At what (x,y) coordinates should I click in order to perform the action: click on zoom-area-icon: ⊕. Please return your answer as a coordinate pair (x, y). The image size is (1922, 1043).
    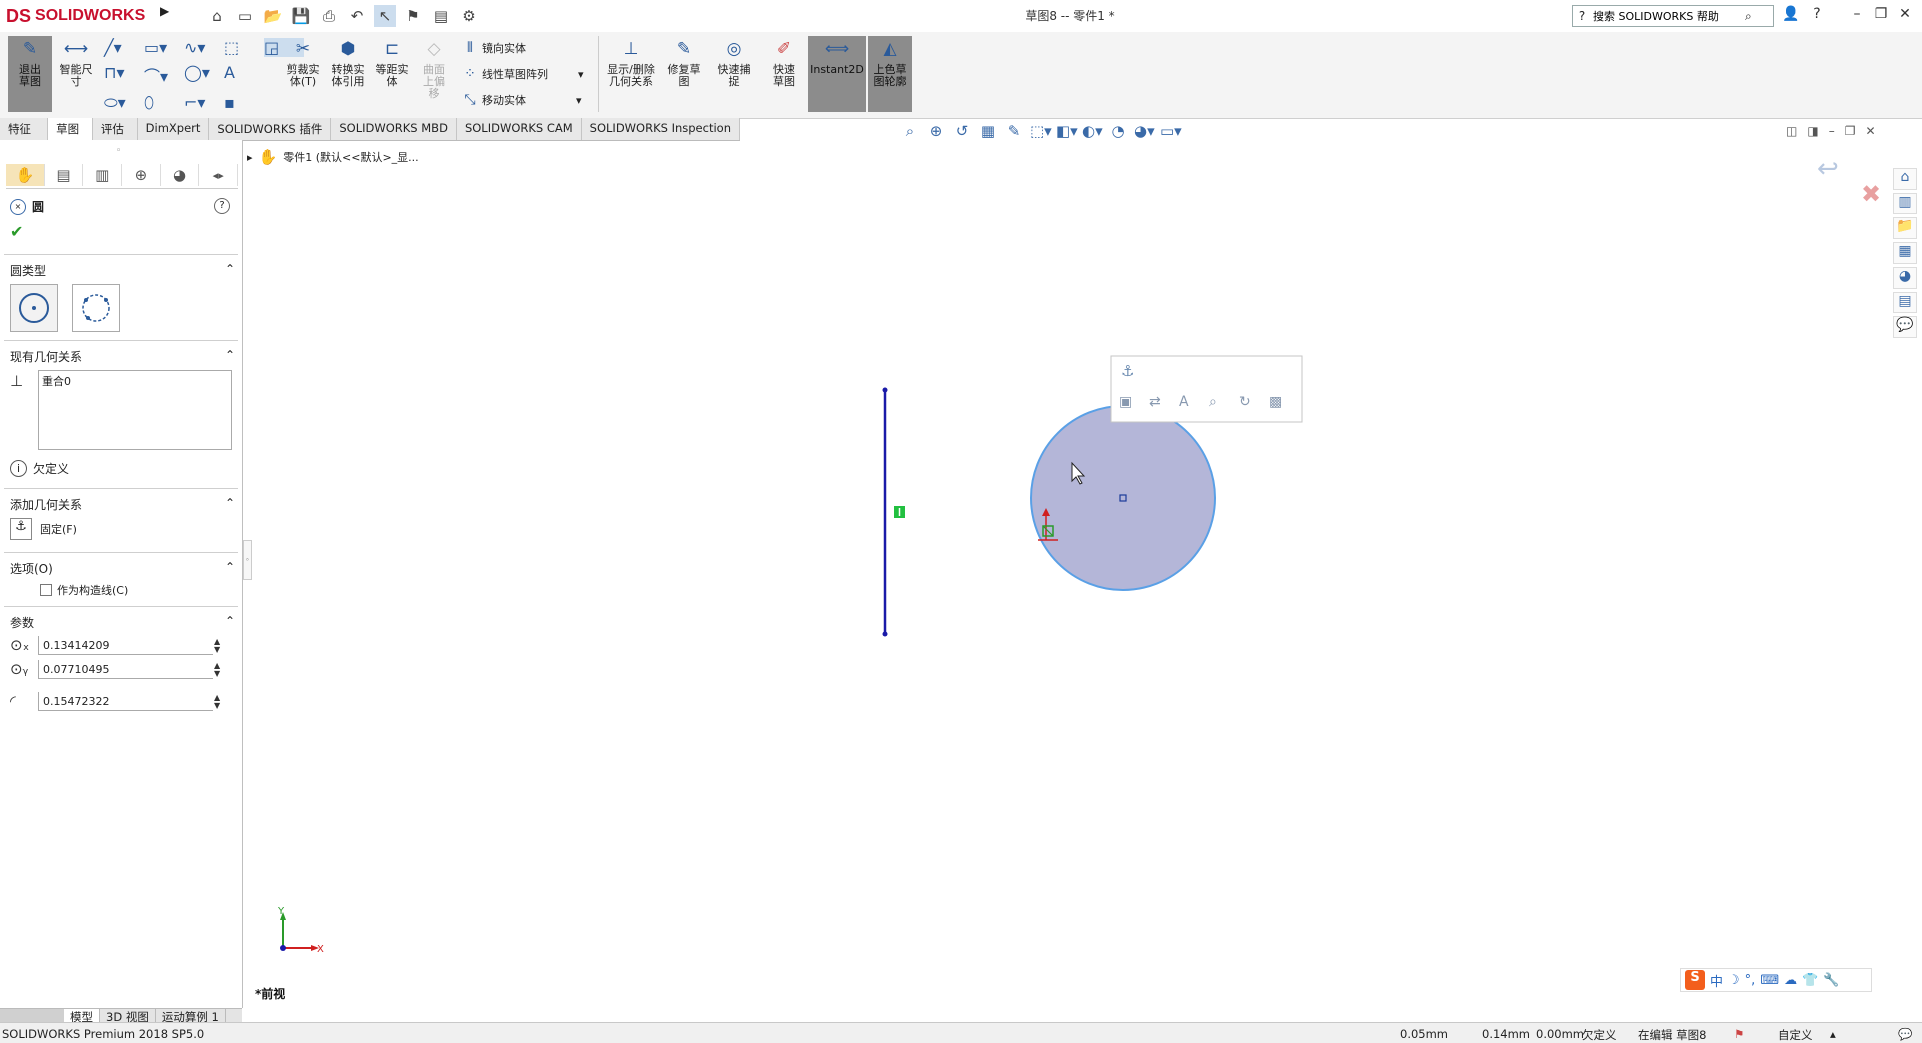
    Looking at the image, I should click on (936, 132).